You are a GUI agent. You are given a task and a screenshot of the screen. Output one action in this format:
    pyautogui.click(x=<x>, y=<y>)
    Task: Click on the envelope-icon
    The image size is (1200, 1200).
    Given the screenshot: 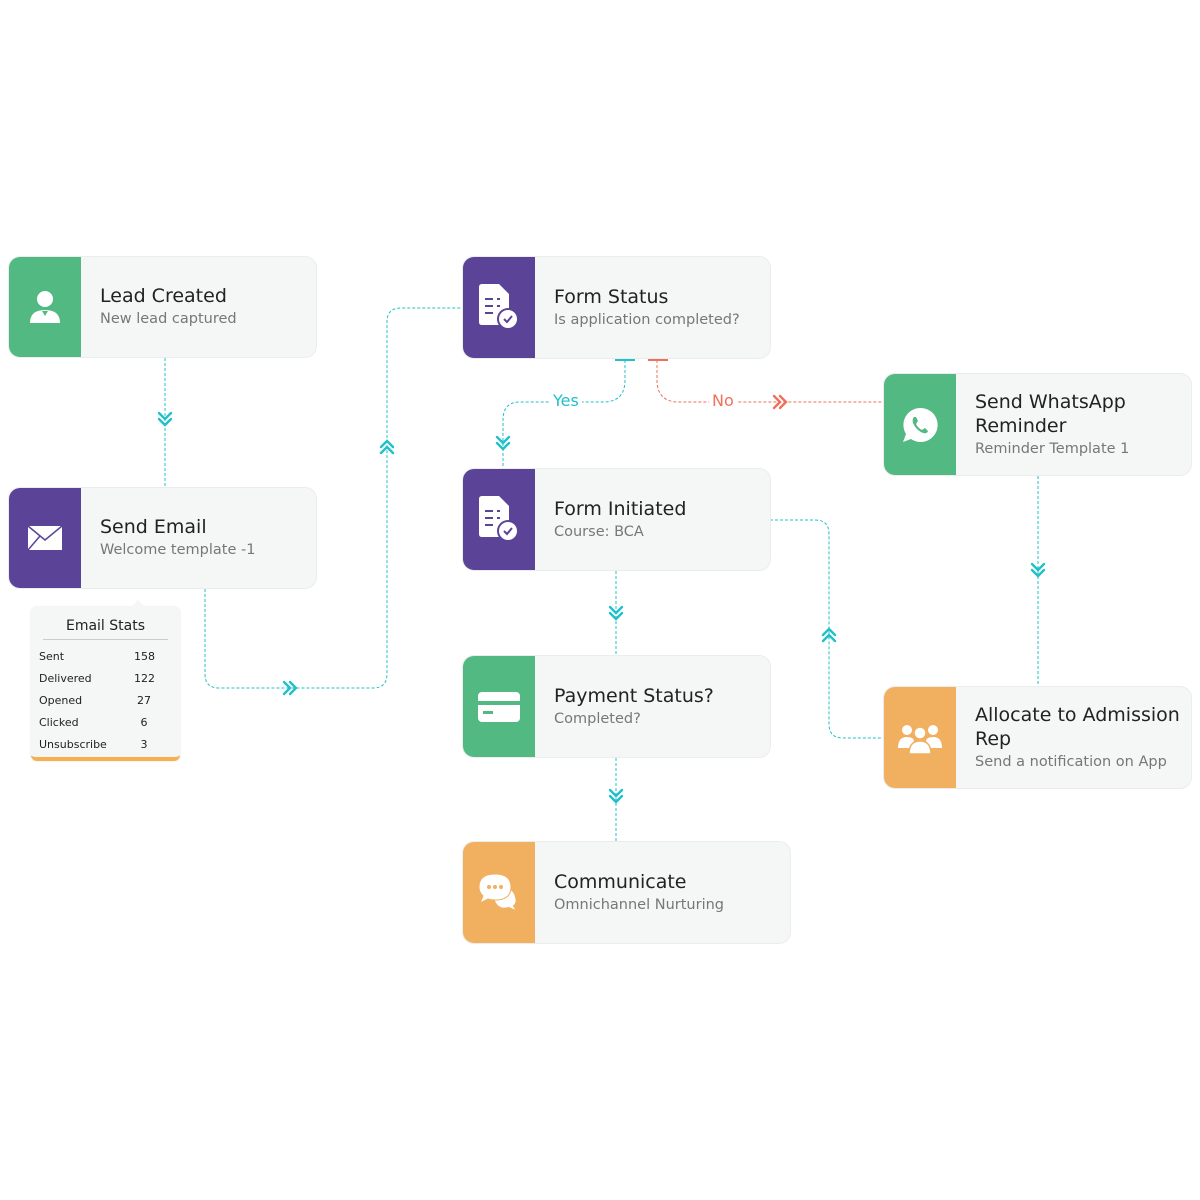 What is the action you would take?
    pyautogui.click(x=45, y=538)
    